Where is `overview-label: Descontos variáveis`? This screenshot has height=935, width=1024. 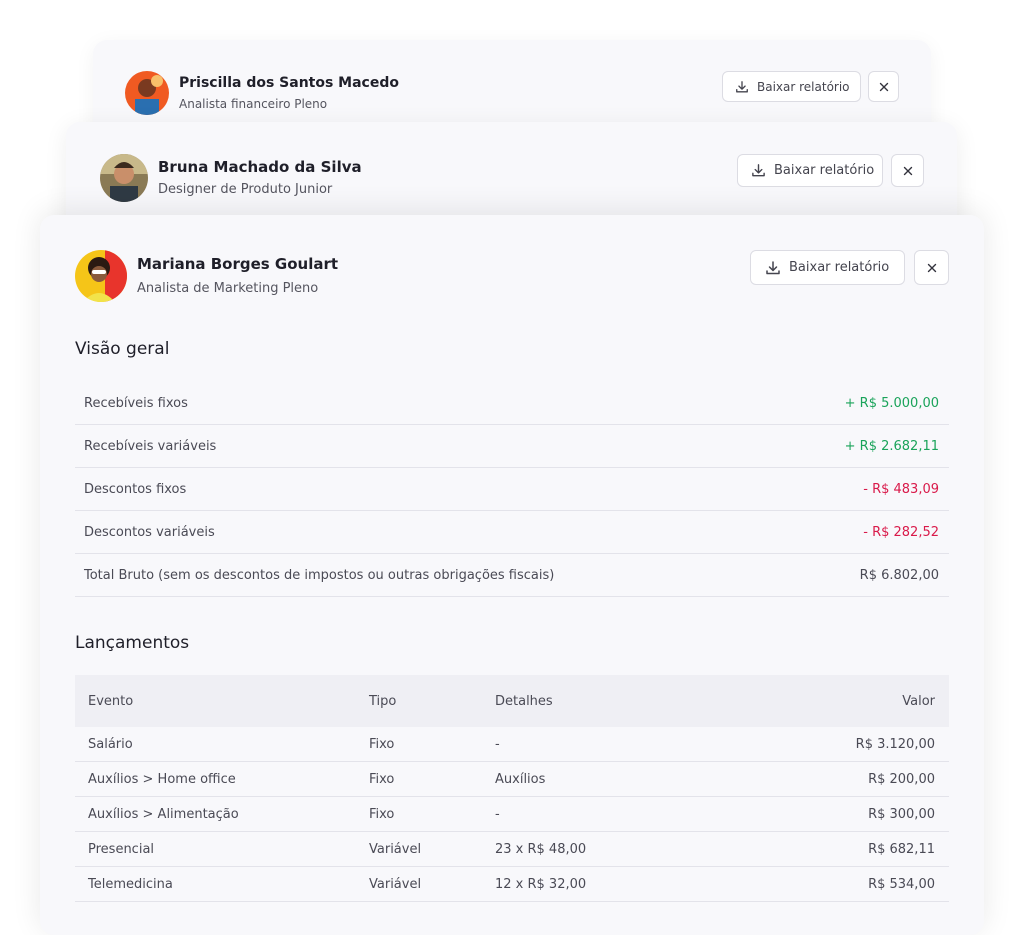
overview-label: Descontos variáveis is located at coordinates (149, 532).